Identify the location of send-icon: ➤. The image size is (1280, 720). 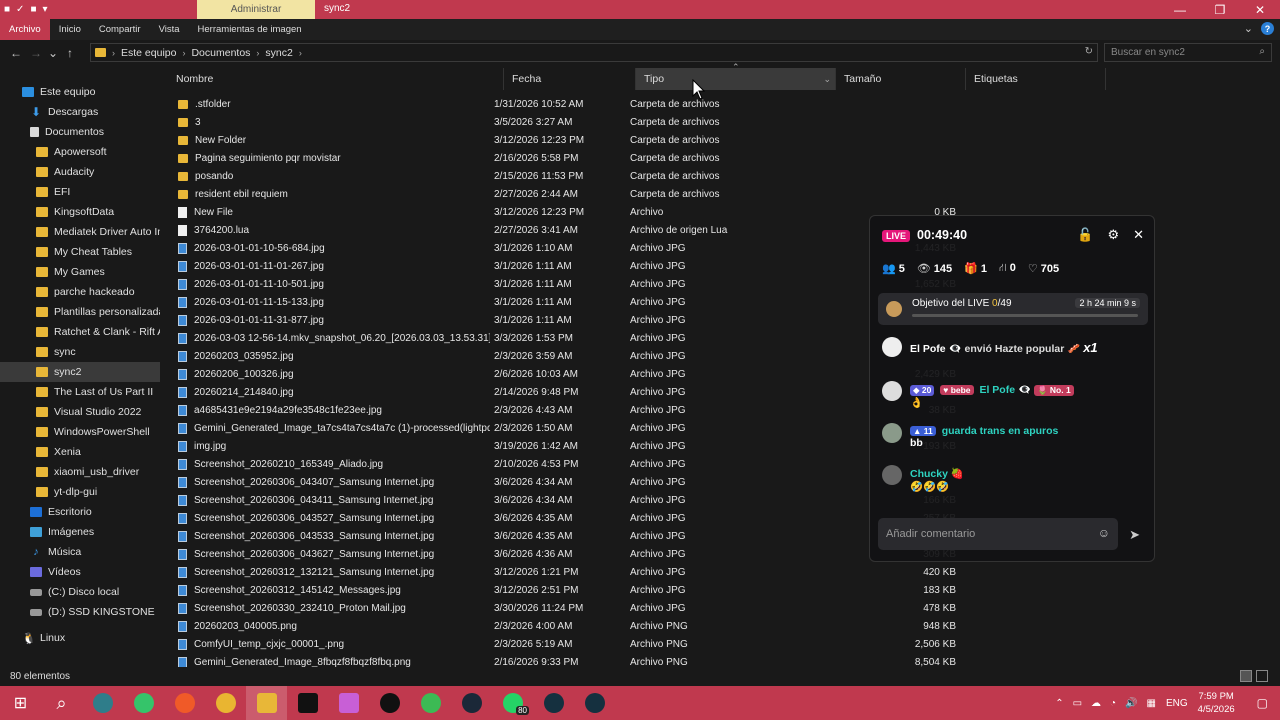
(1134, 535).